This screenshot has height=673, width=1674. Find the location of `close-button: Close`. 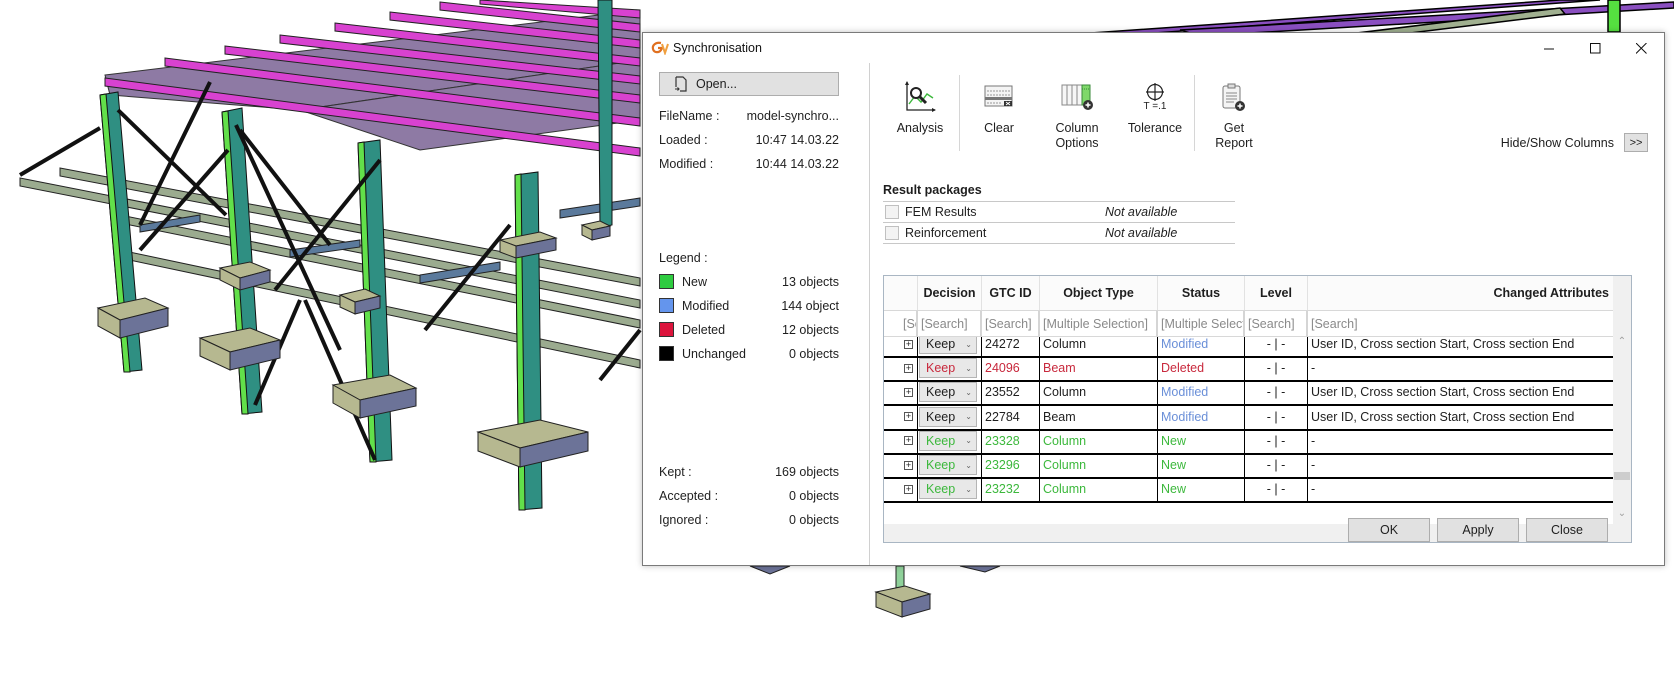

close-button: Close is located at coordinates (1567, 530).